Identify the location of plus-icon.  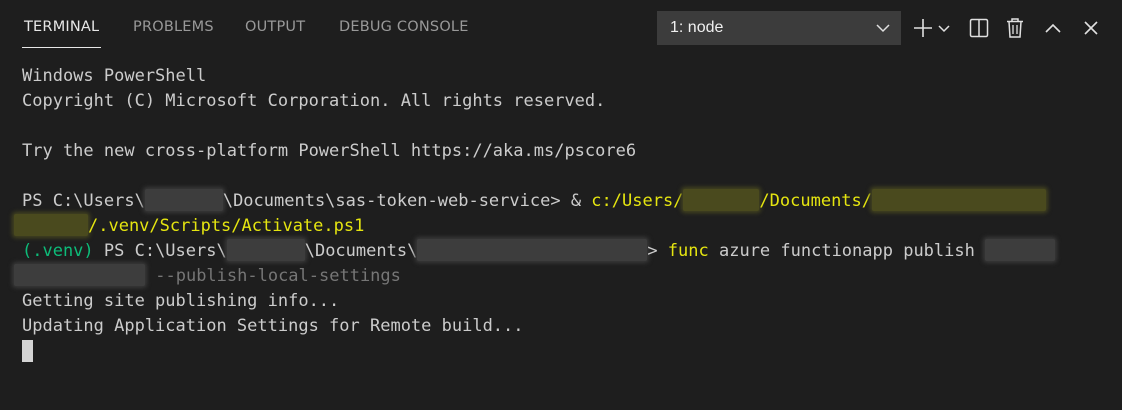
(923, 28).